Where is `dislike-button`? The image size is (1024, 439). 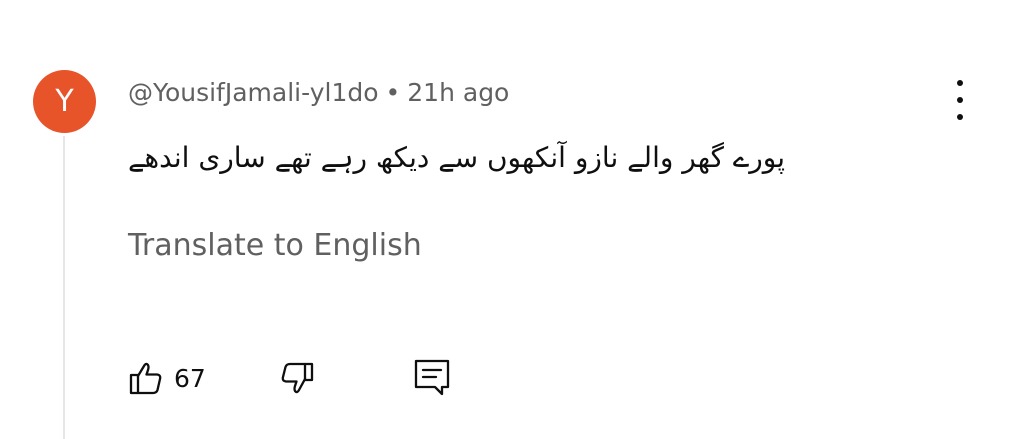 dislike-button is located at coordinates (296, 378).